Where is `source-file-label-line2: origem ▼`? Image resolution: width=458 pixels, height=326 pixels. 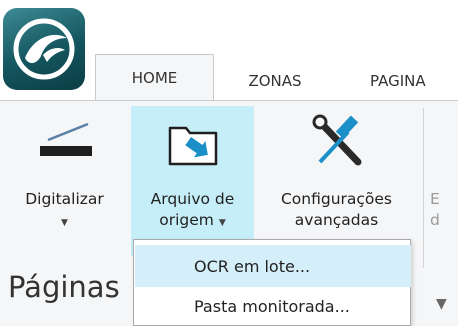
source-file-label-line2: origem ▼ is located at coordinates (192, 220).